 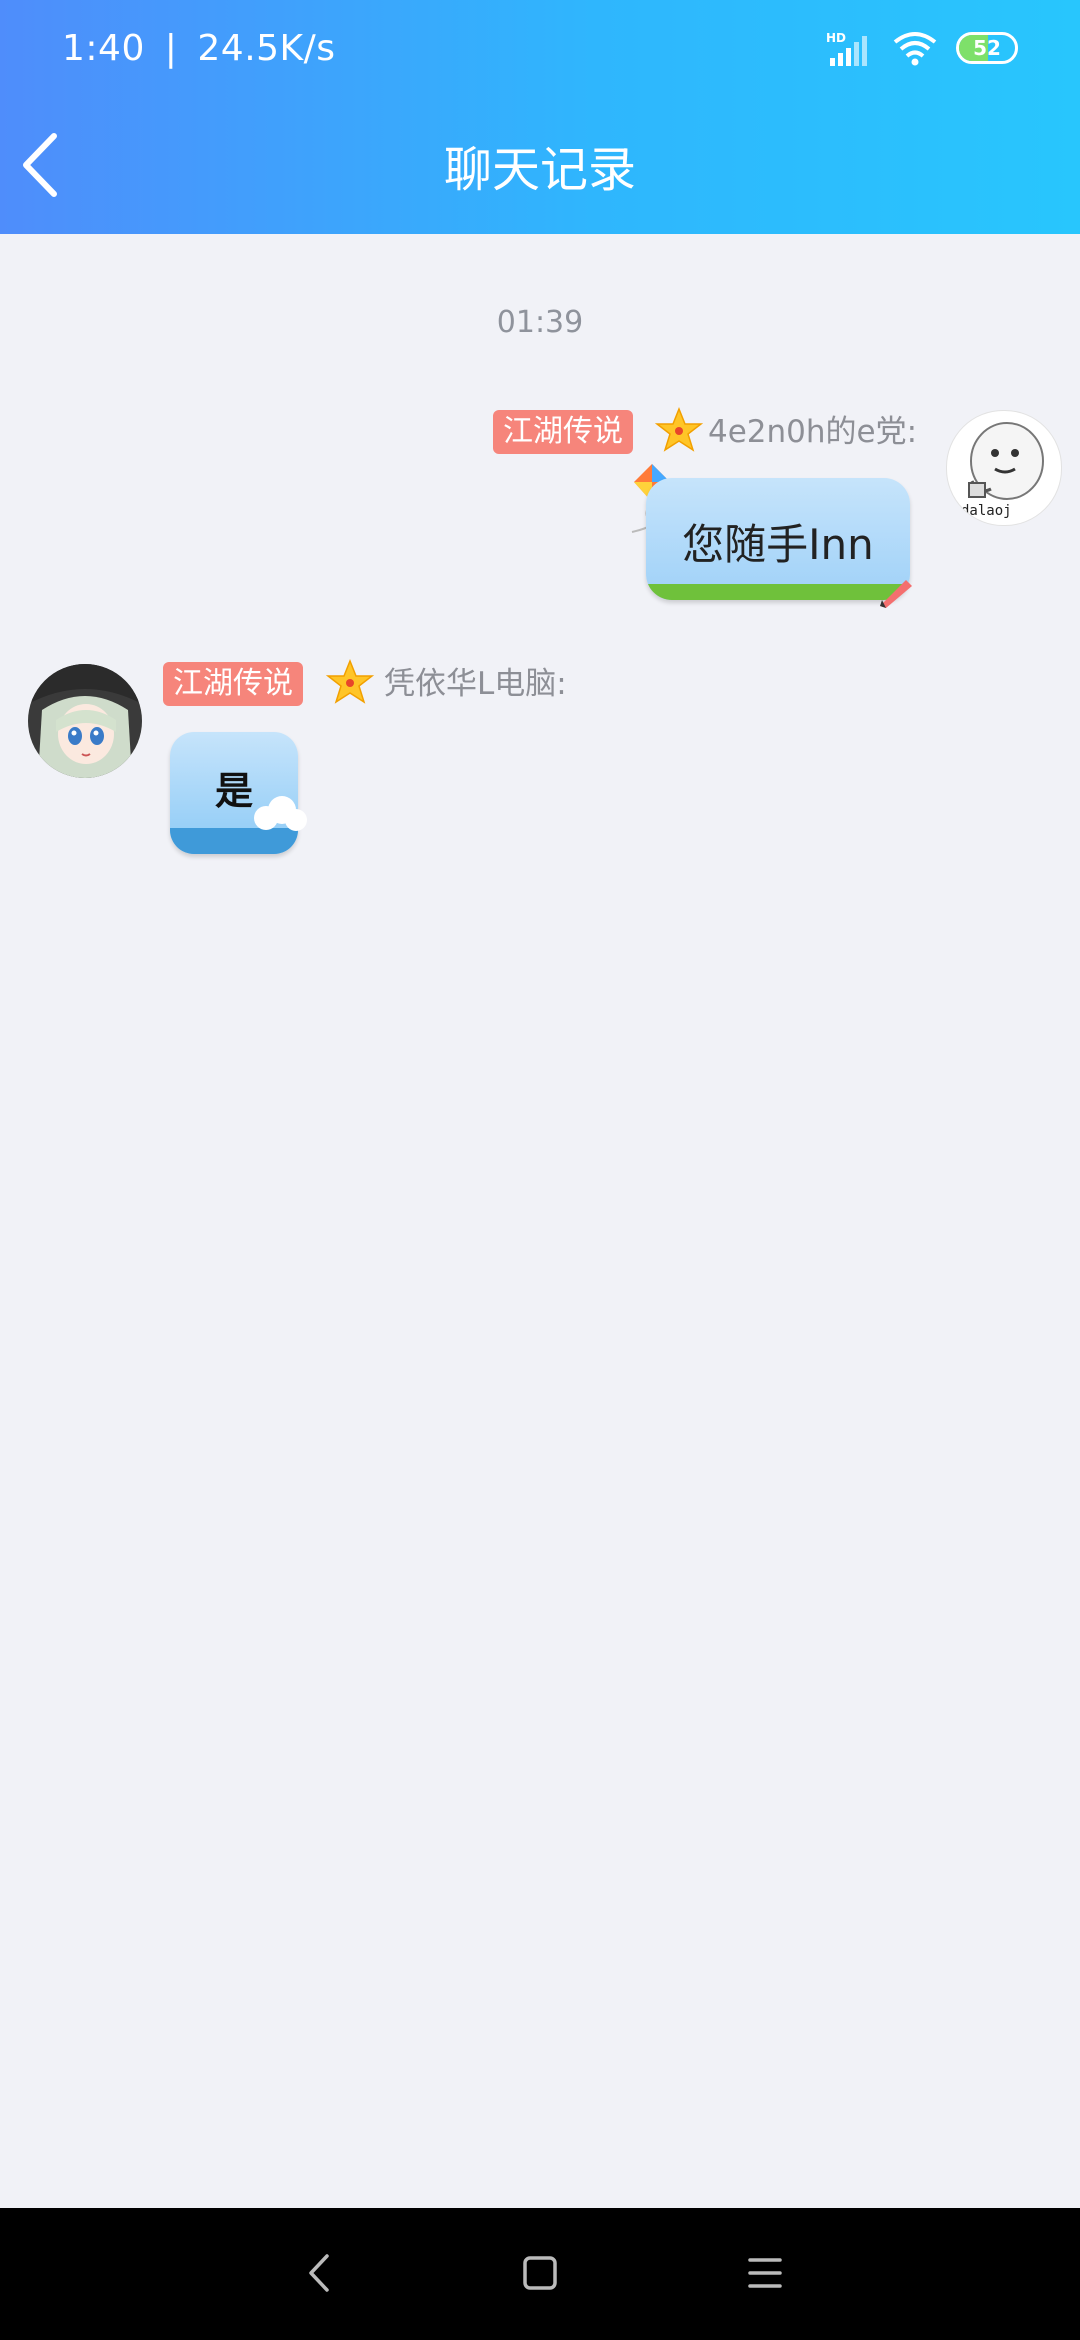 What do you see at coordinates (896, 594) in the screenshot?
I see `pencil-decoration-icon` at bounding box center [896, 594].